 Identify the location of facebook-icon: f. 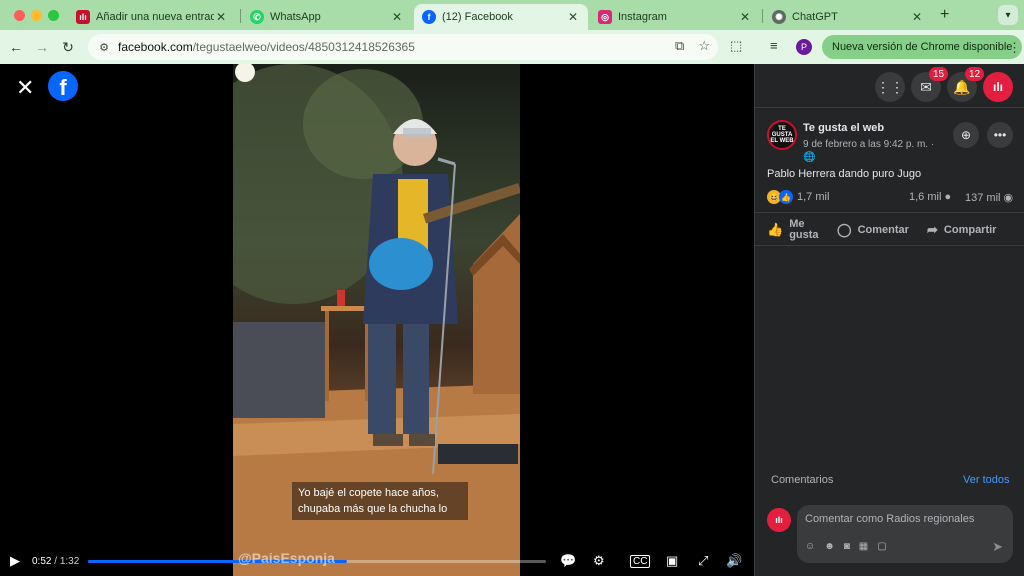
(429, 17).